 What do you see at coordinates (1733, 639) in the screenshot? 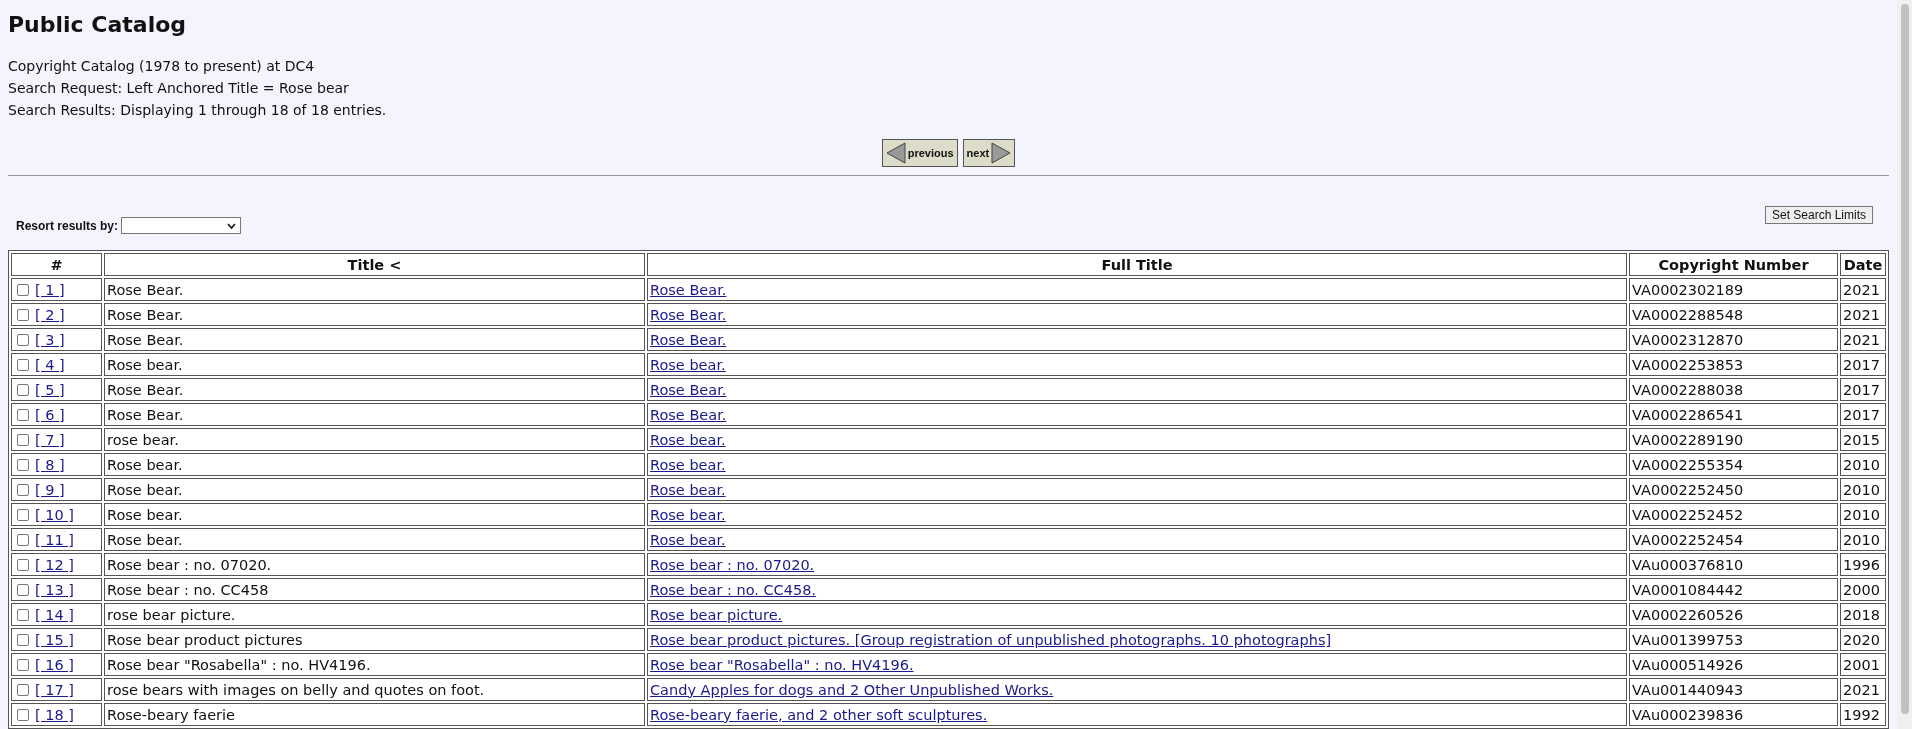
I see `table-cell: VAu001399753` at bounding box center [1733, 639].